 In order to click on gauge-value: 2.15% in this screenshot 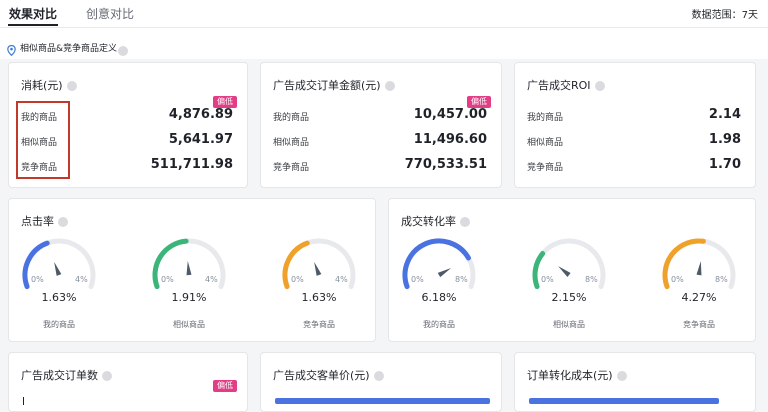, I will do `click(569, 297)`.